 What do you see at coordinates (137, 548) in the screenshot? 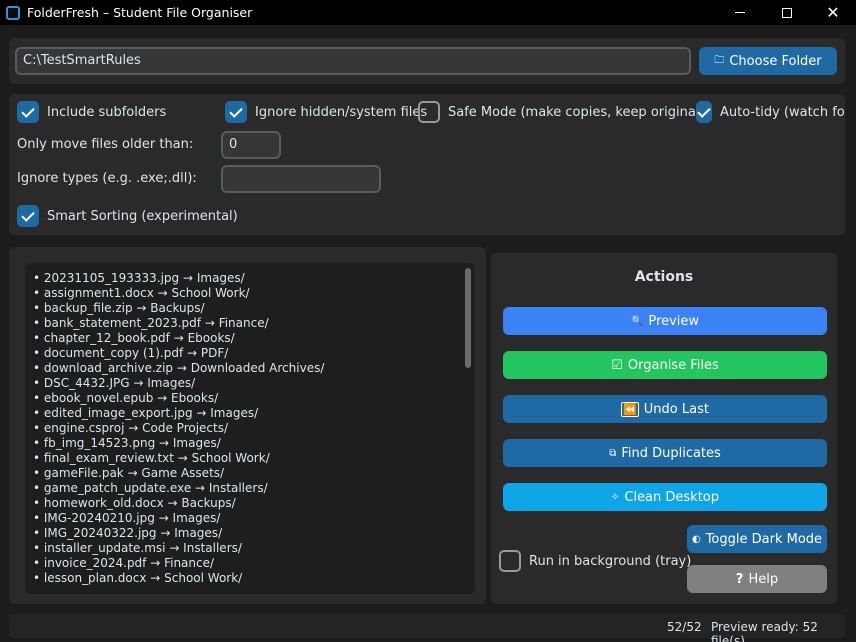
I see `list-item: • installer_update.msi → Installers/` at bounding box center [137, 548].